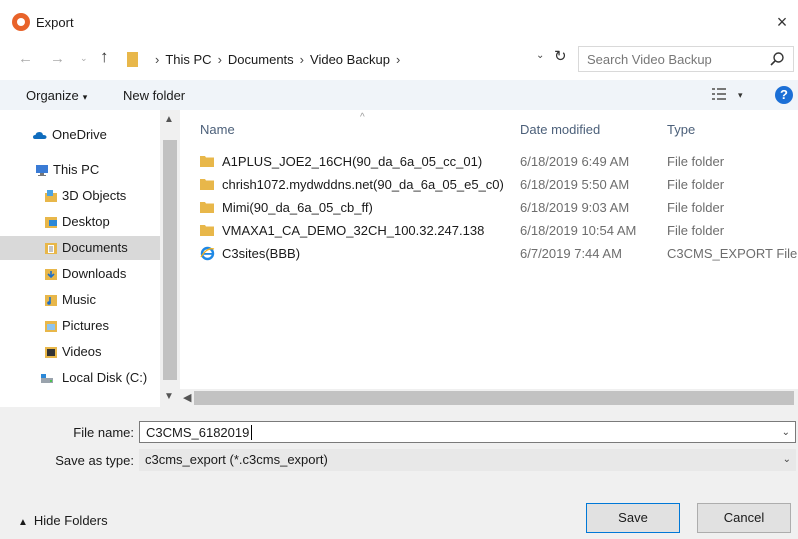  What do you see at coordinates (51, 326) in the screenshot?
I see `pictures-folder-icon` at bounding box center [51, 326].